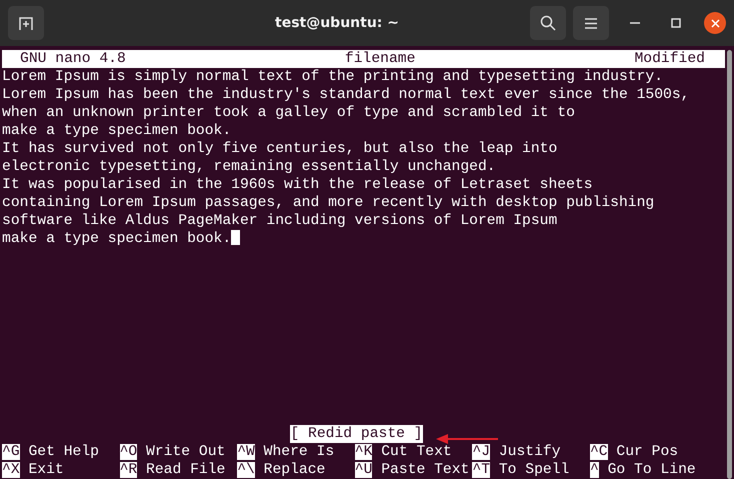  Describe the element at coordinates (425, 470) in the screenshot. I see `shortcut-label: Paste Text` at that location.